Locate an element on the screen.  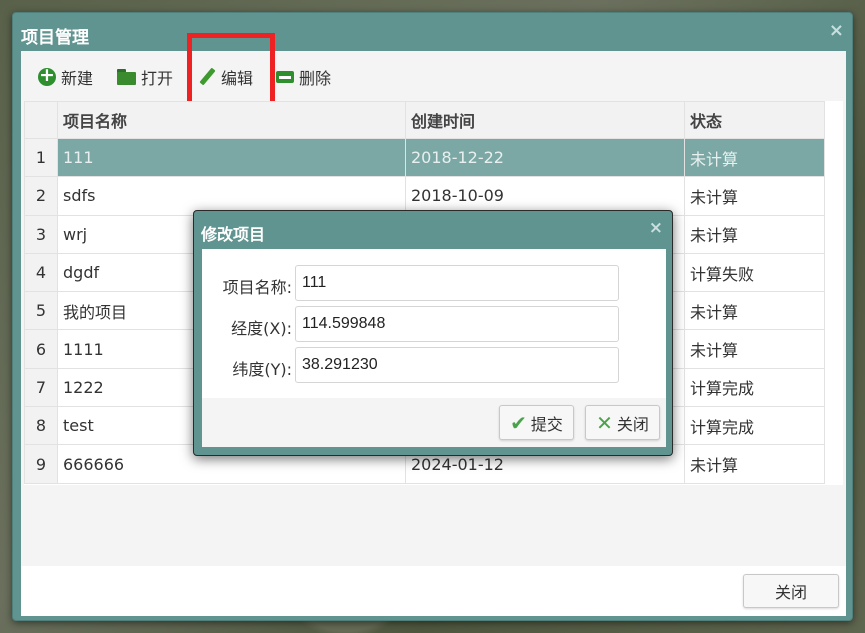
row-number: 1 is located at coordinates (41, 157).